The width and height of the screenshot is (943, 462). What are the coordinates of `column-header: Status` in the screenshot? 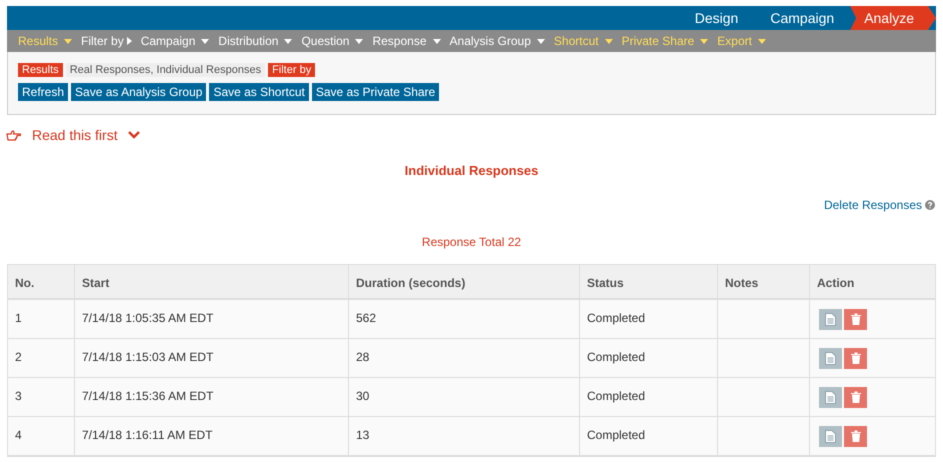 It's located at (648, 281).